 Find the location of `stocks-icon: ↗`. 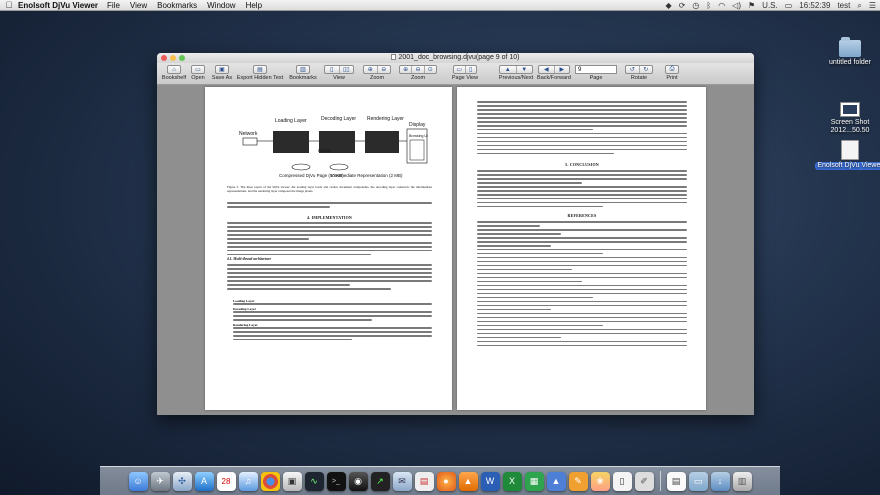

stocks-icon: ↗ is located at coordinates (380, 481).